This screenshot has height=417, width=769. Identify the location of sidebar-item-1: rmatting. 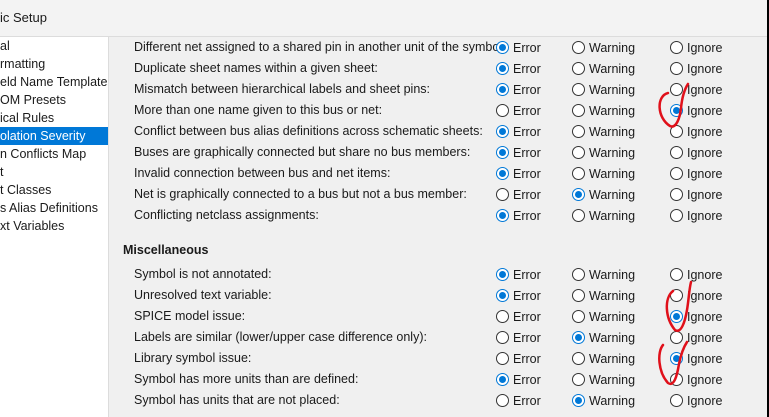
(22, 64).